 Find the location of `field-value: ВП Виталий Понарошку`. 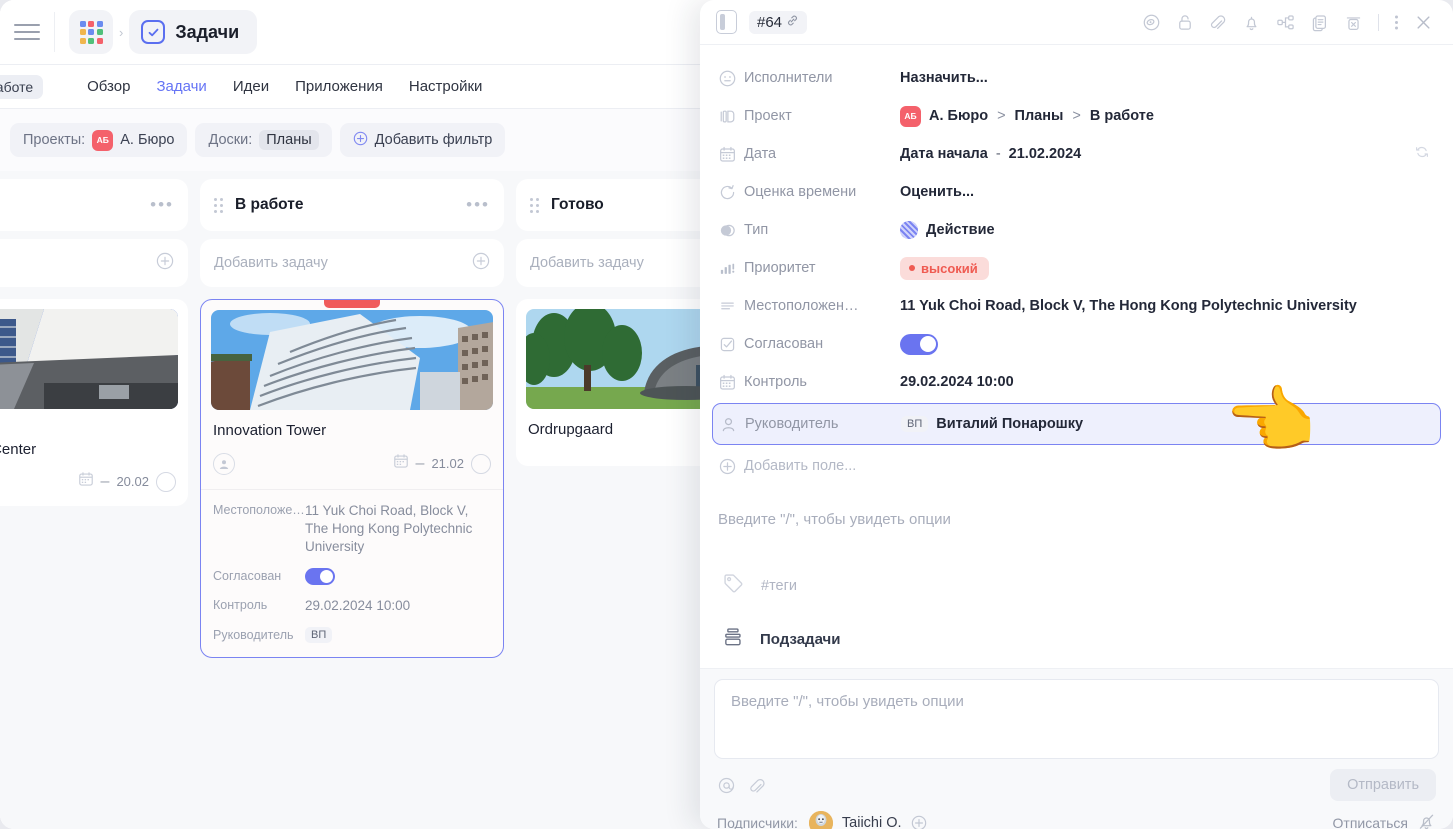

field-value: ВП Виталий Понарошку is located at coordinates (992, 424).